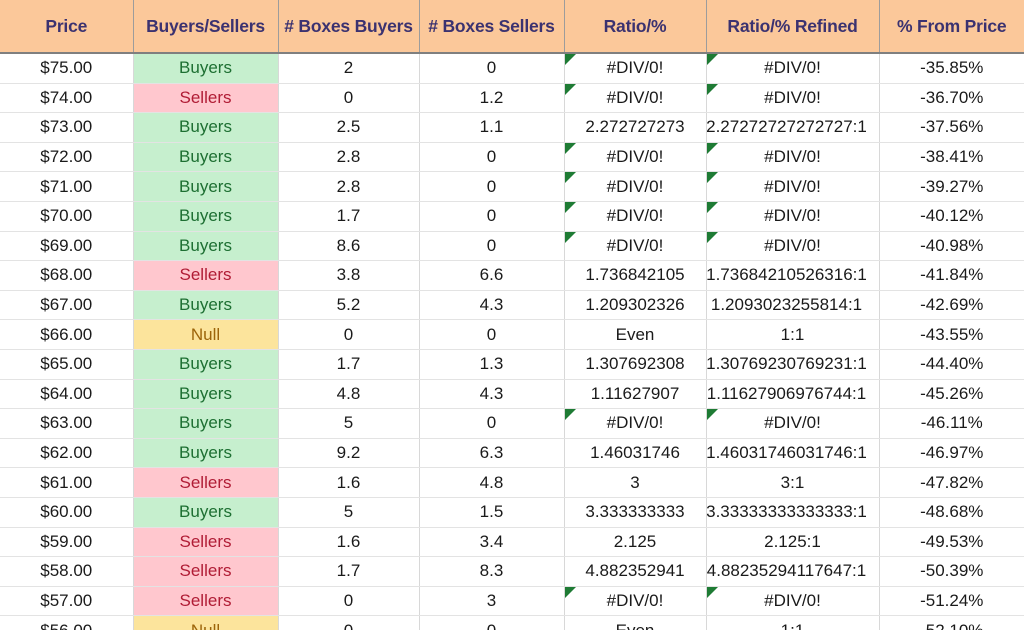 The height and width of the screenshot is (630, 1024). I want to click on cell-pct-from-price: -40.12%, so click(951, 216).